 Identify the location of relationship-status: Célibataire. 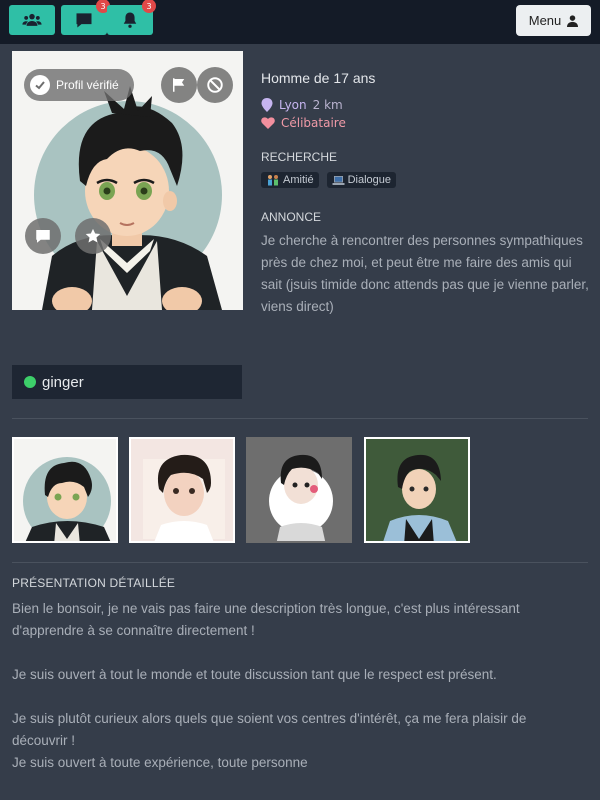
(313, 123).